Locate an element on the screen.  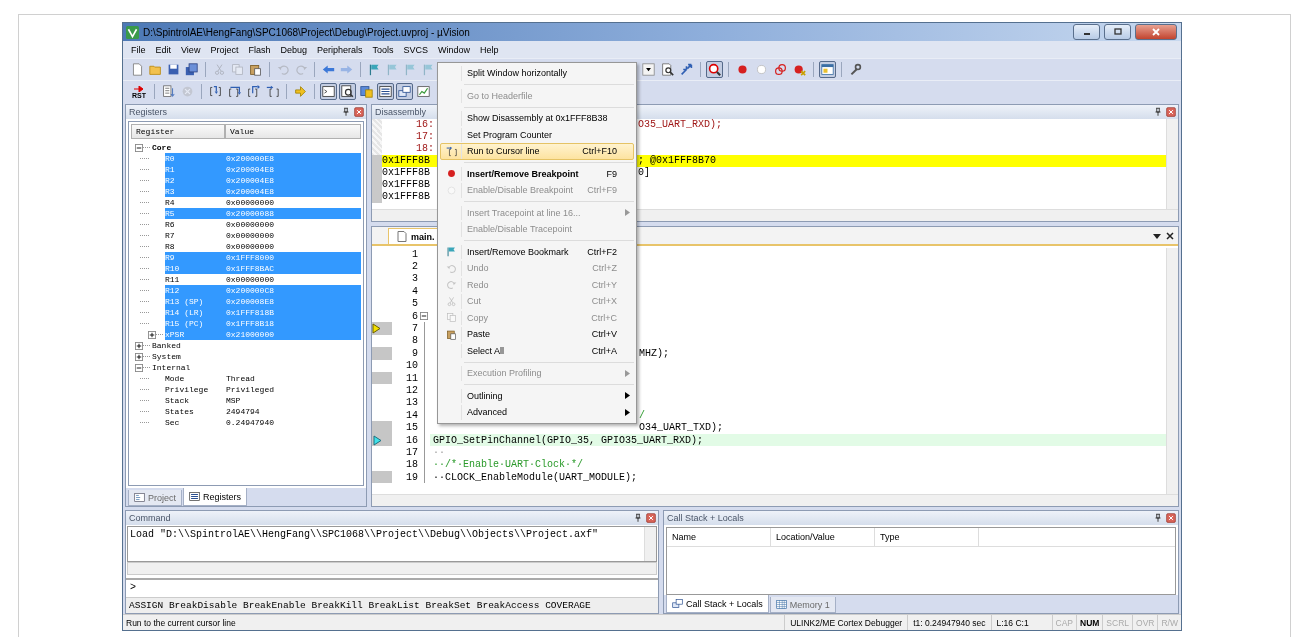
line-number: 2 is located at coordinates (414, 267).